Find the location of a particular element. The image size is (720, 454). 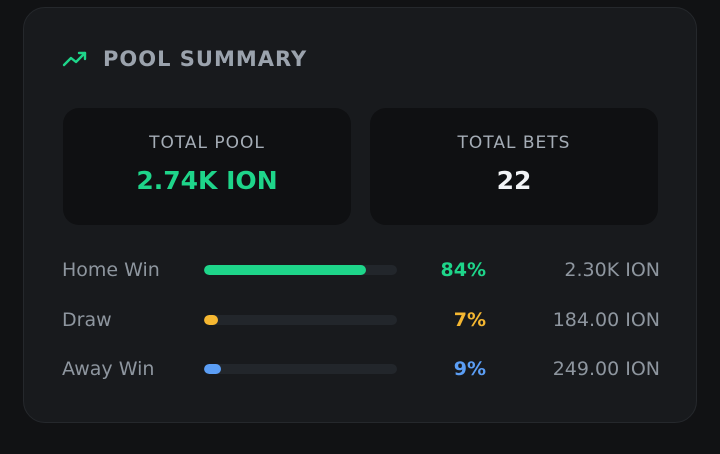

outcome-percent: 9% is located at coordinates (469, 369).